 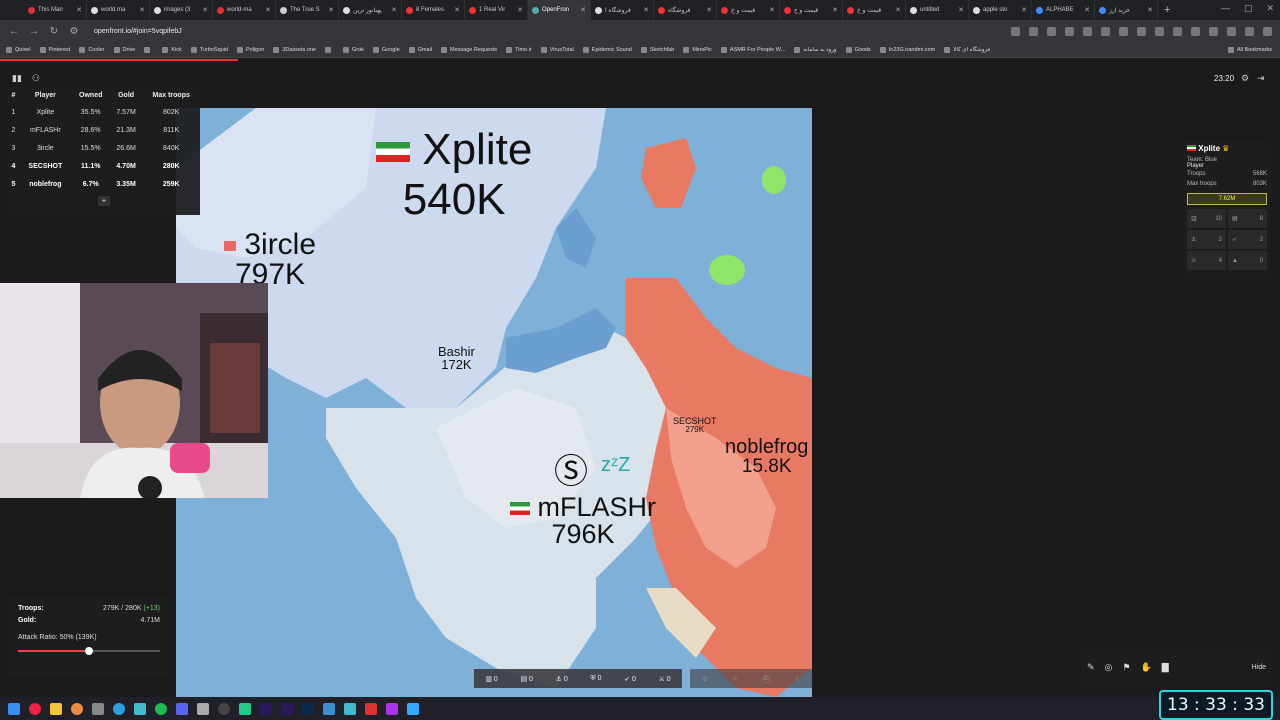 What do you see at coordinates (697, 49) in the screenshot?
I see `bookmark-item: MinePic` at bounding box center [697, 49].